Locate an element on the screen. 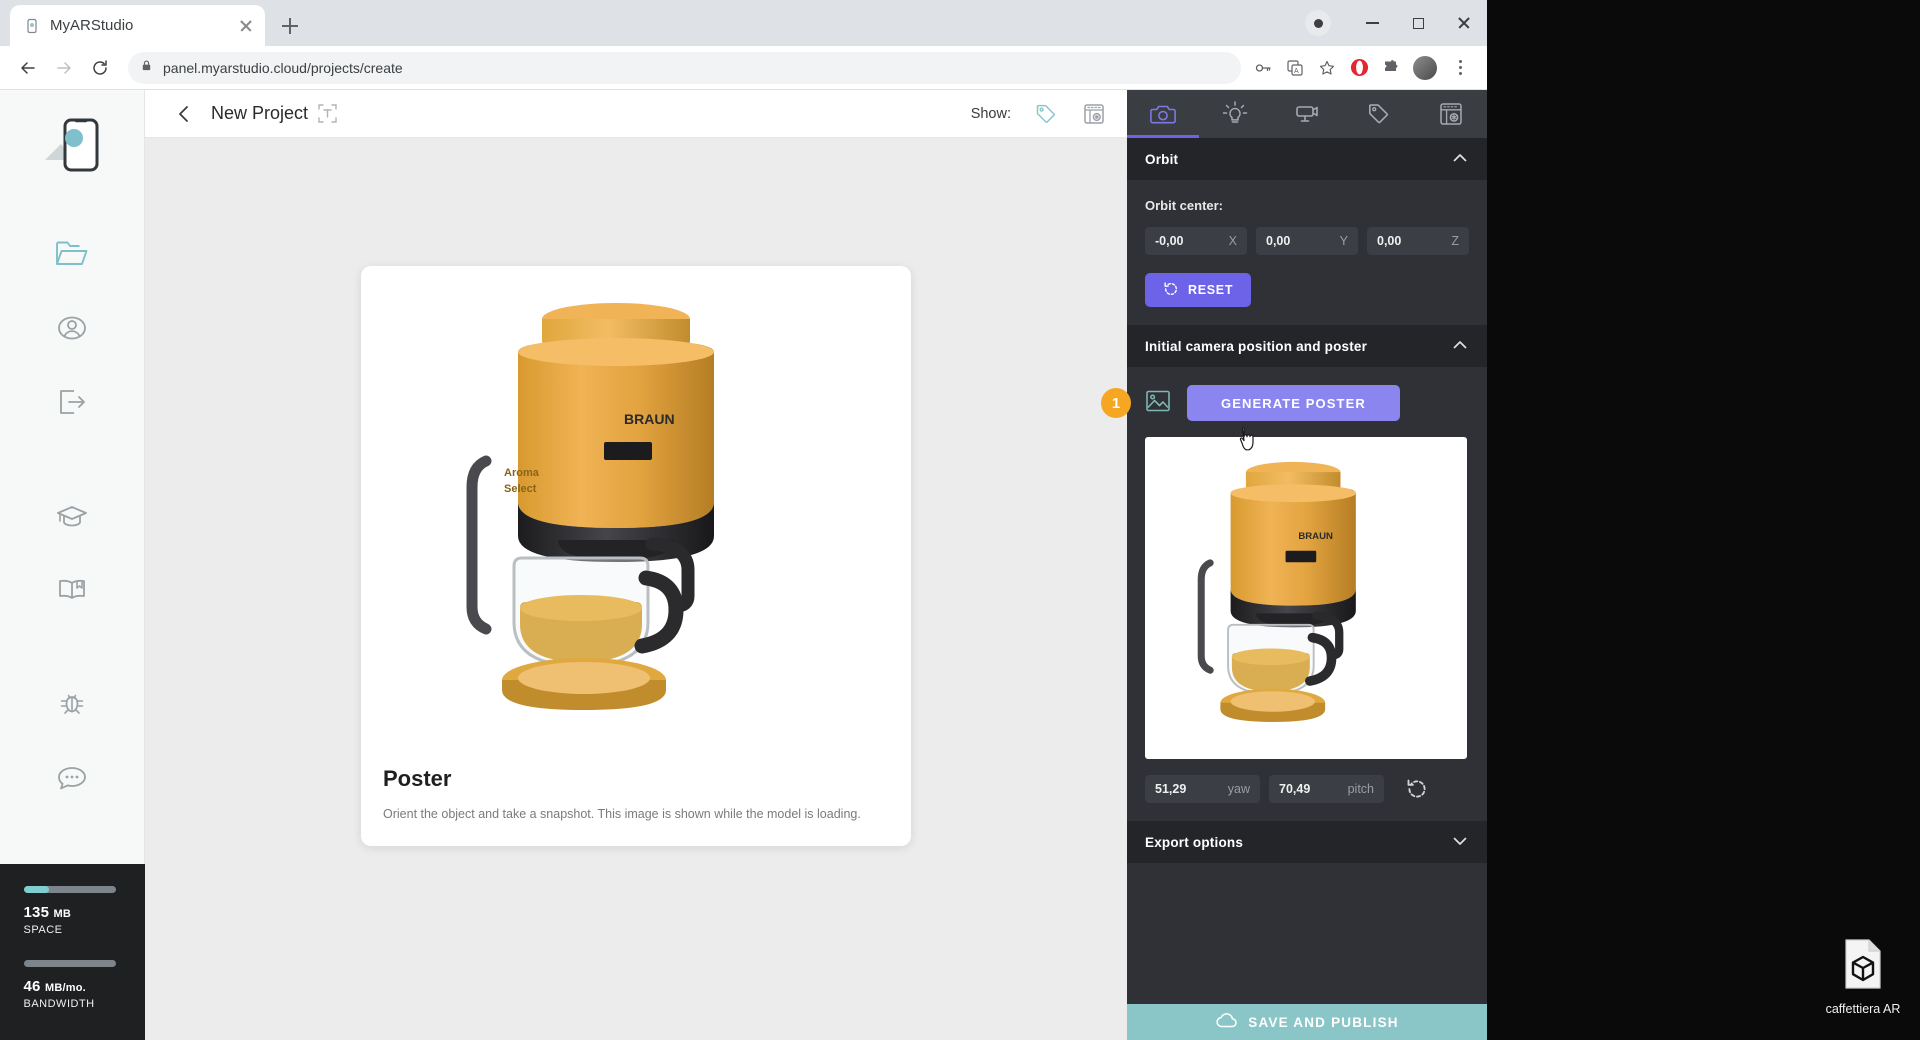 The image size is (1920, 1040). editor-header-actions: Show: is located at coordinates (1039, 114).